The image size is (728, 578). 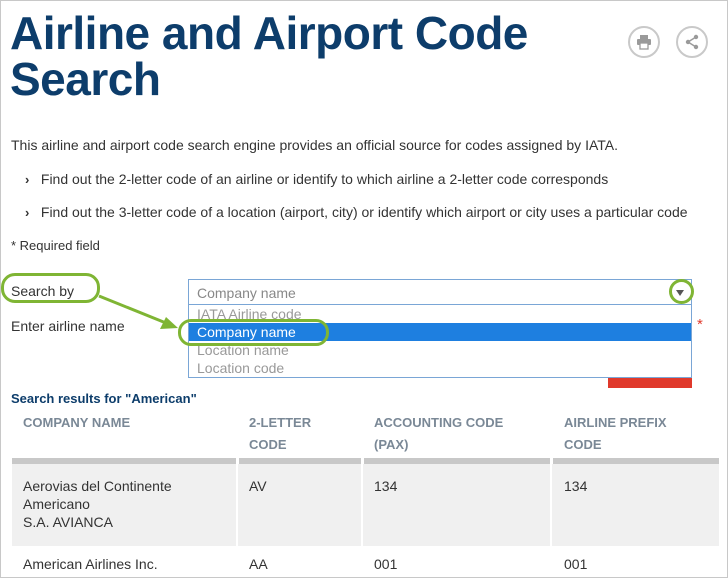 I want to click on cell-company-name: American Airlines Inc., so click(x=90, y=564).